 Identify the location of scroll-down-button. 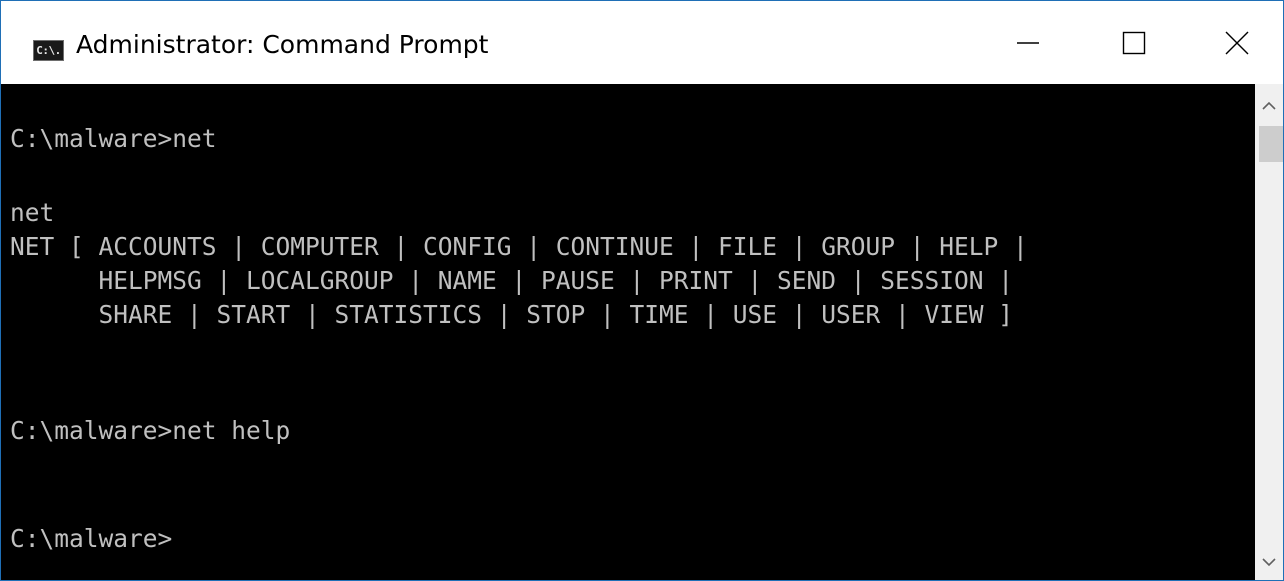
(1269, 562).